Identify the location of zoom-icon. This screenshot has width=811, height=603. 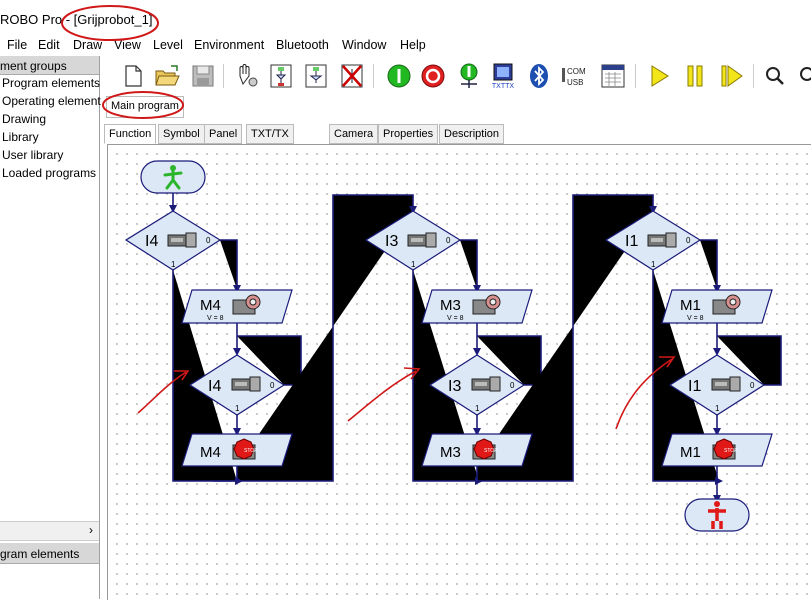
(802, 76).